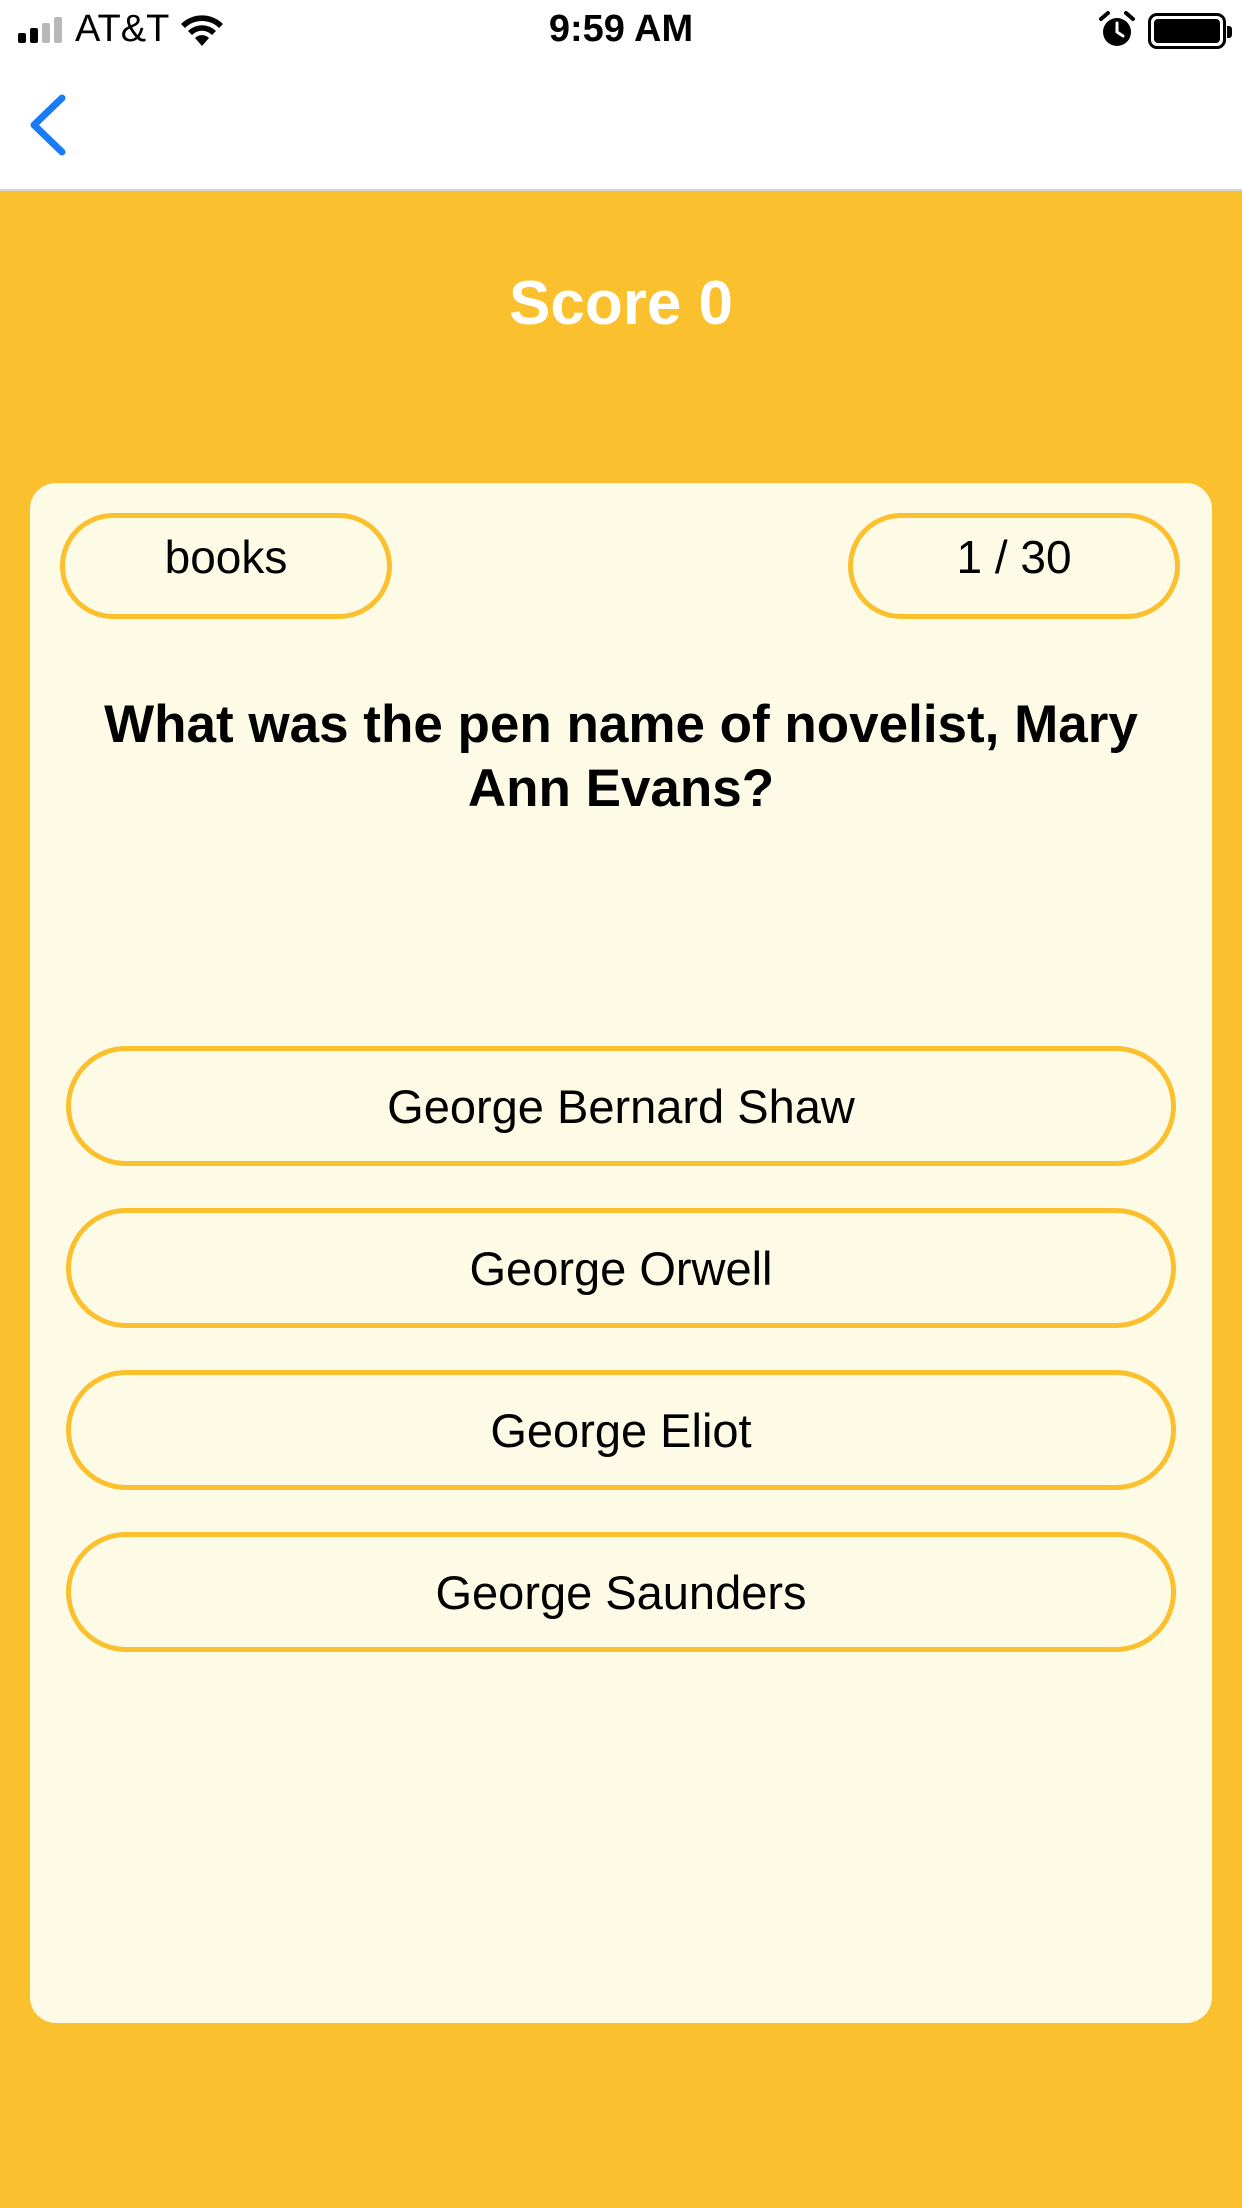  Describe the element at coordinates (621, 1592) in the screenshot. I see `answer-button: George Saunders` at that location.